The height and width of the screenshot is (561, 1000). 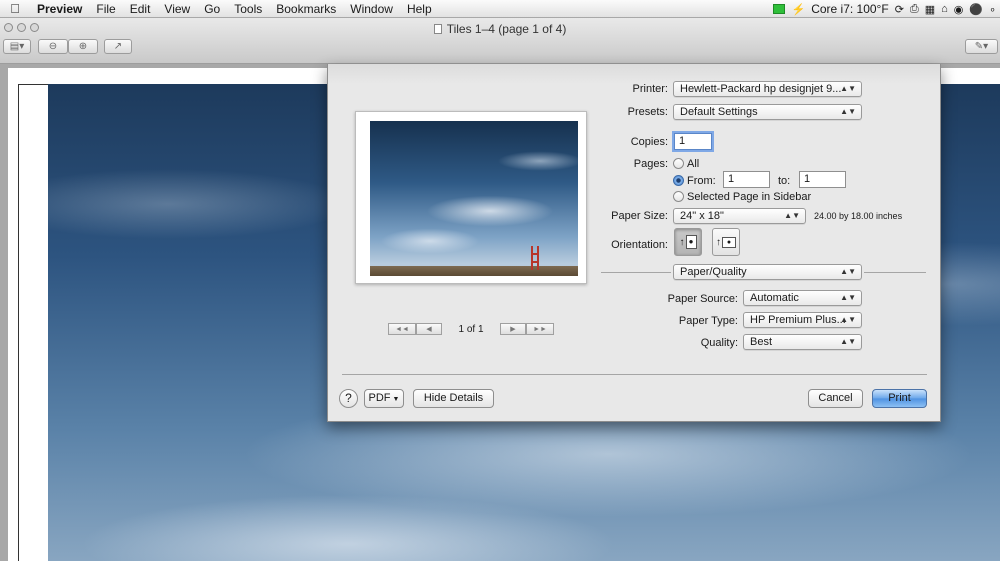 What do you see at coordinates (437, 29) in the screenshot?
I see `document-icon` at bounding box center [437, 29].